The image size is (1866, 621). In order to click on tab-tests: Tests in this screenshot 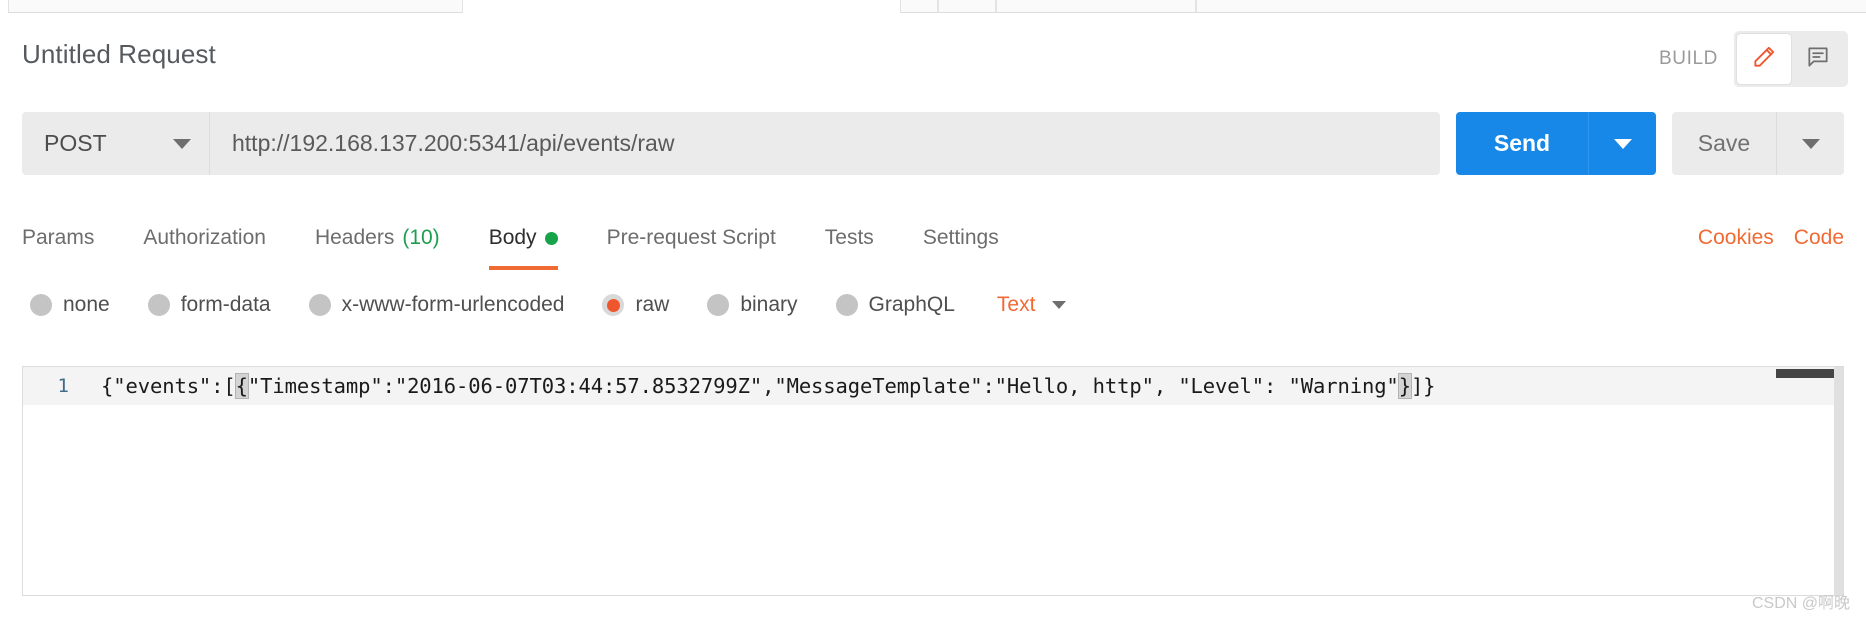, I will do `click(849, 246)`.